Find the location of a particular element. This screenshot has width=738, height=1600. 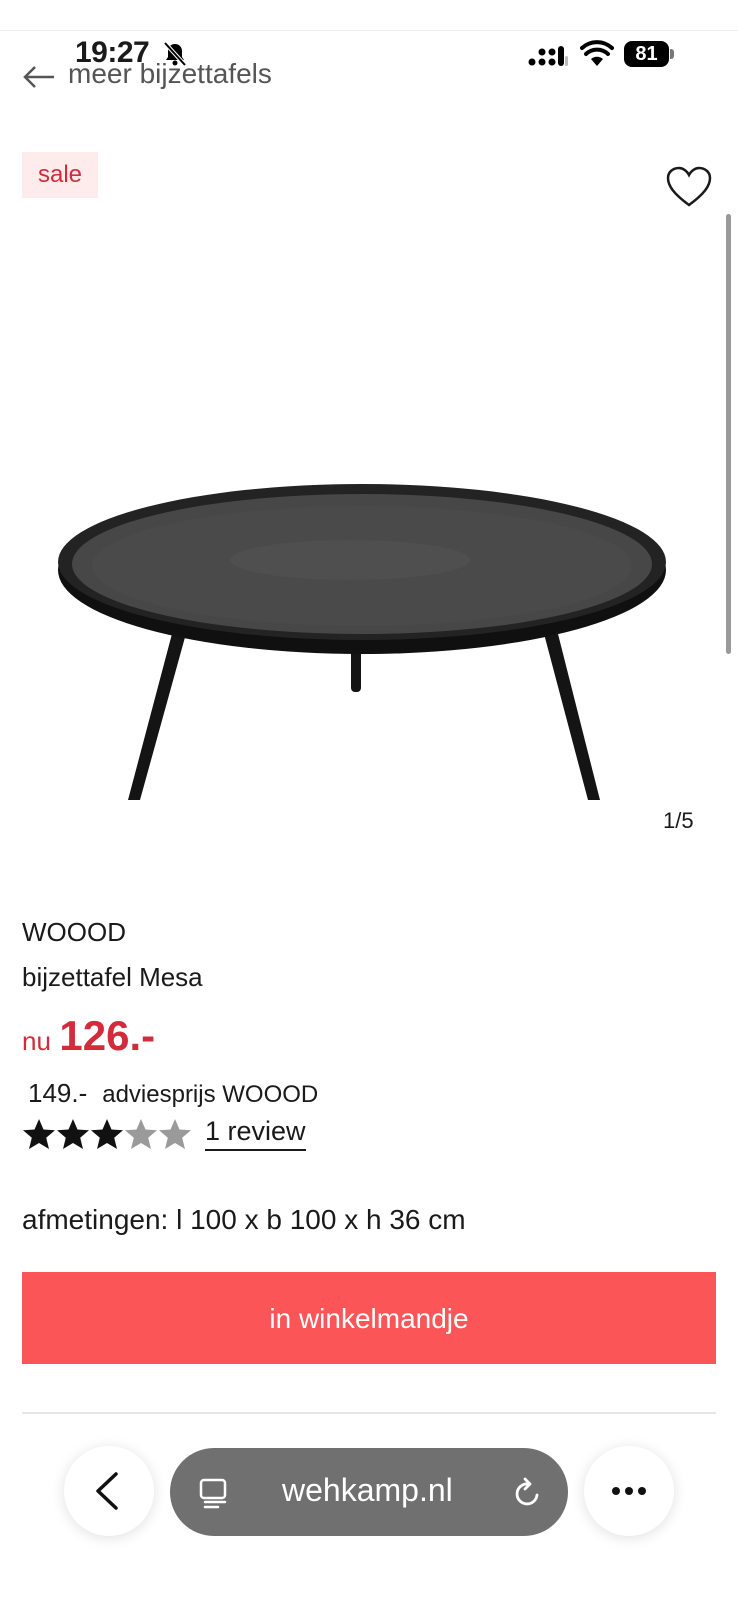

top-divider is located at coordinates (369, 30).